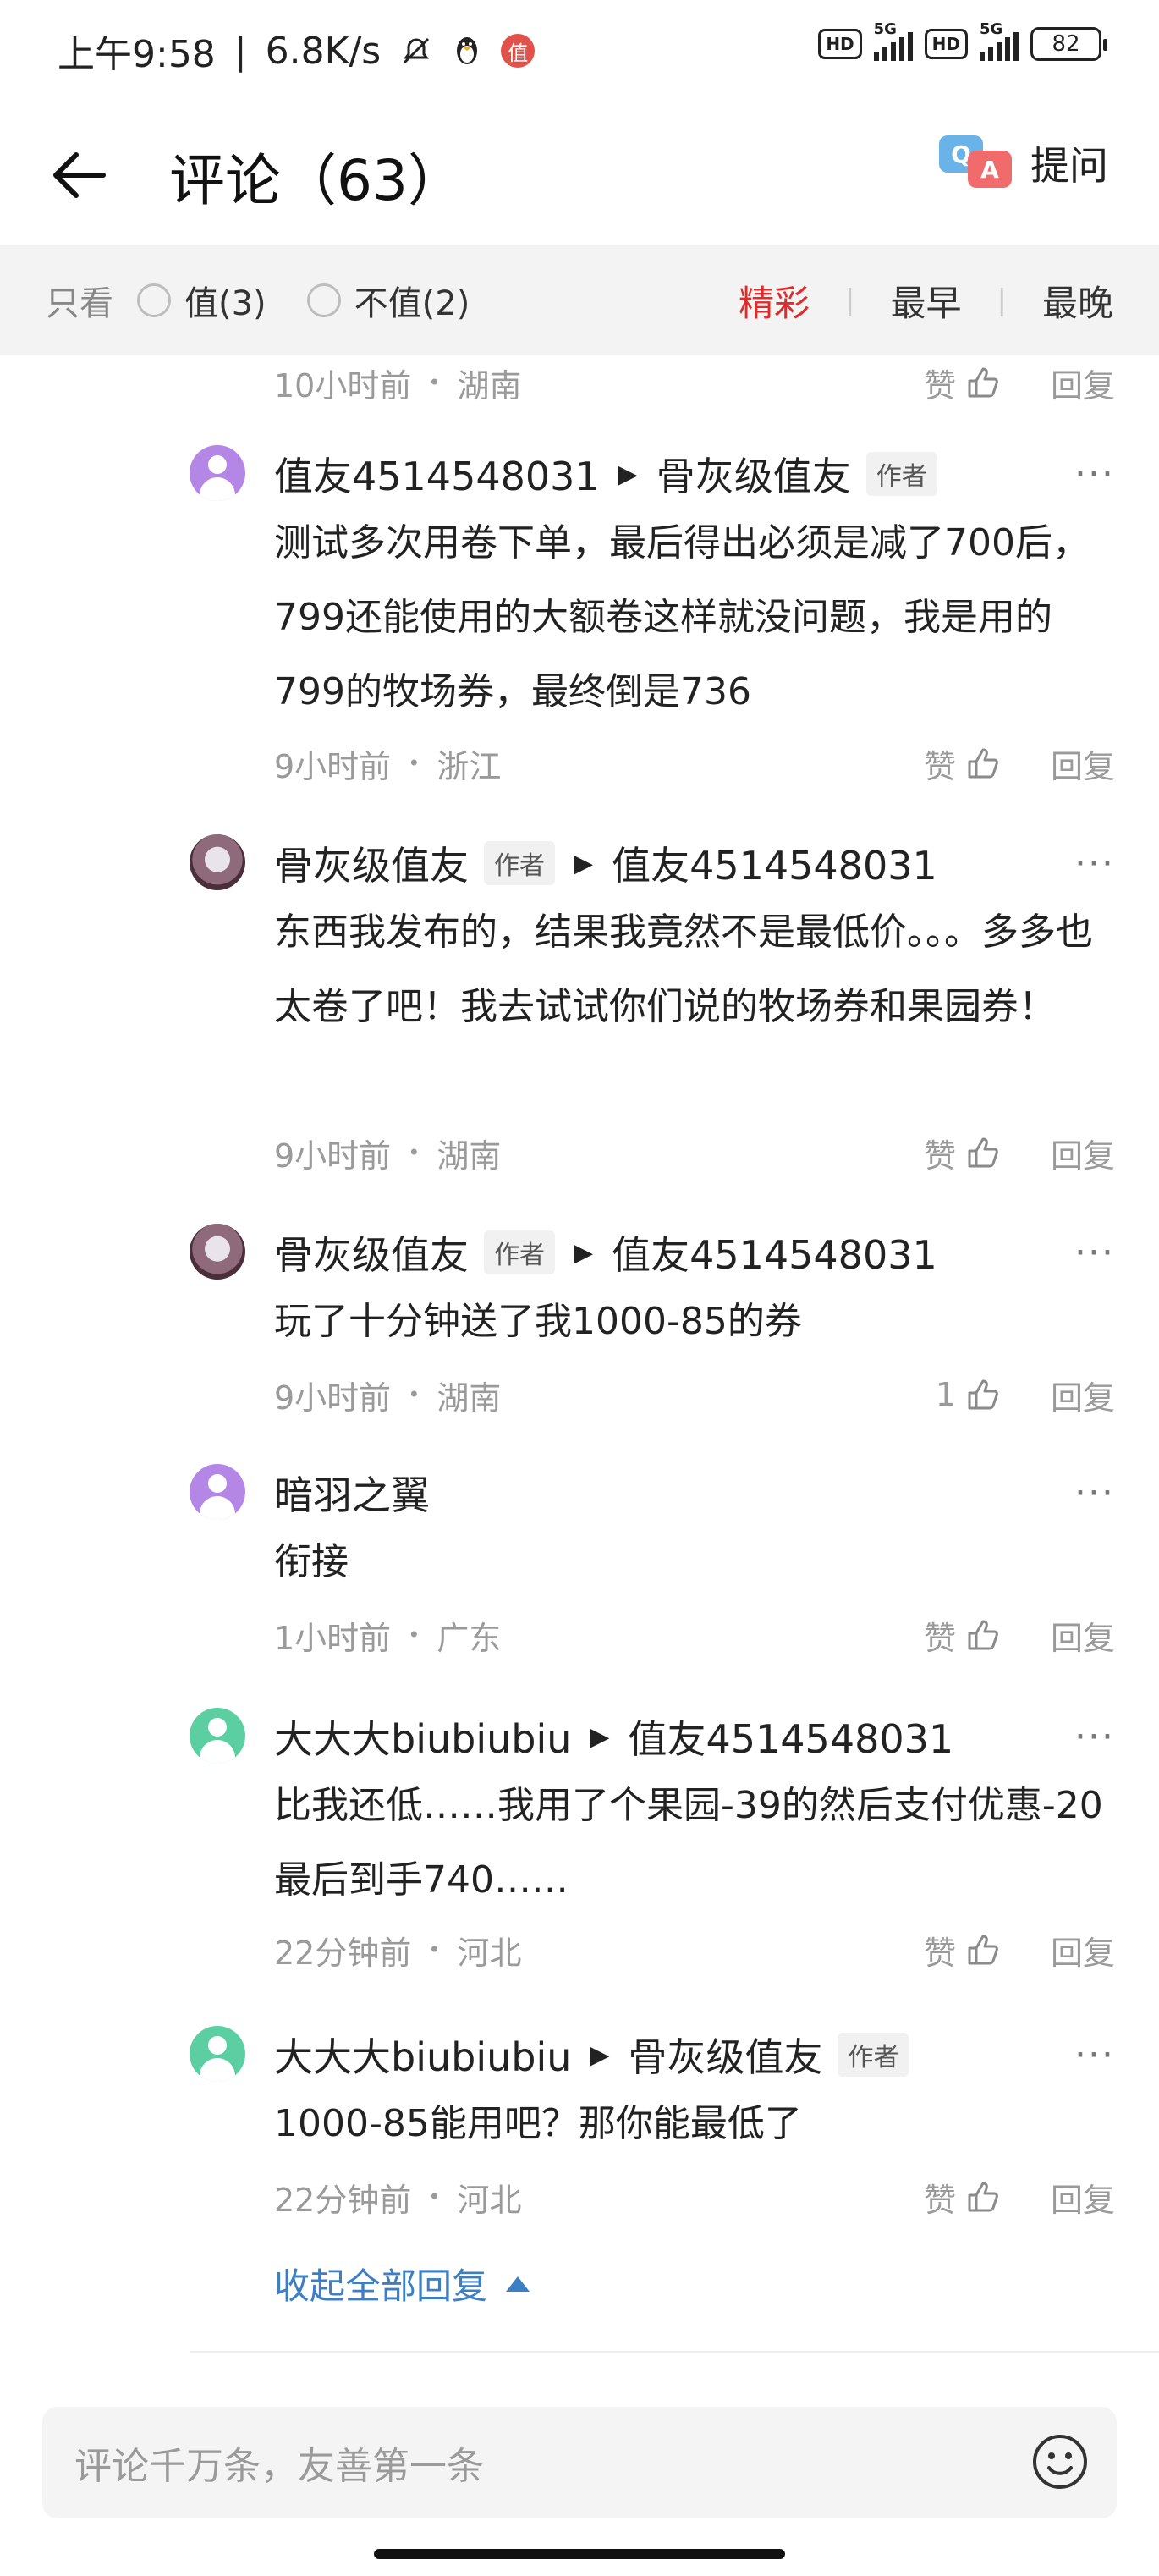 The width and height of the screenshot is (1159, 2576). What do you see at coordinates (1077, 301) in the screenshot?
I see `sort-tab-latest: 最晚` at bounding box center [1077, 301].